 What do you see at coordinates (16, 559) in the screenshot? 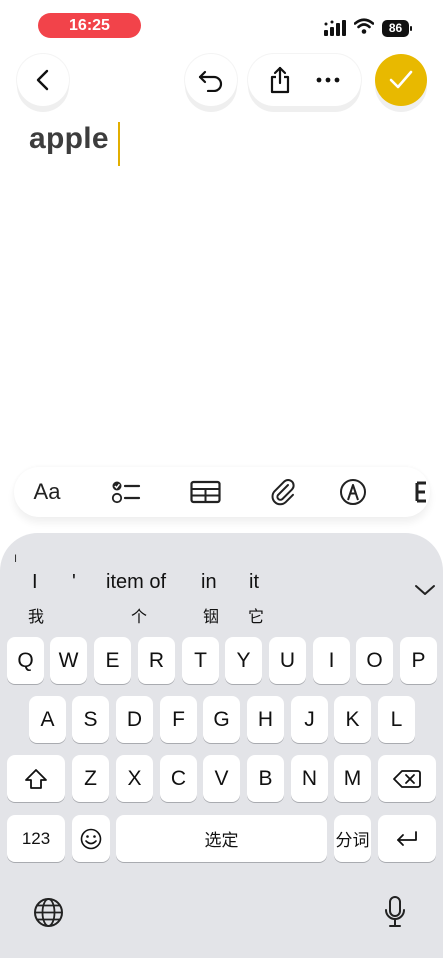
I see `candidate-input-preview: I` at bounding box center [16, 559].